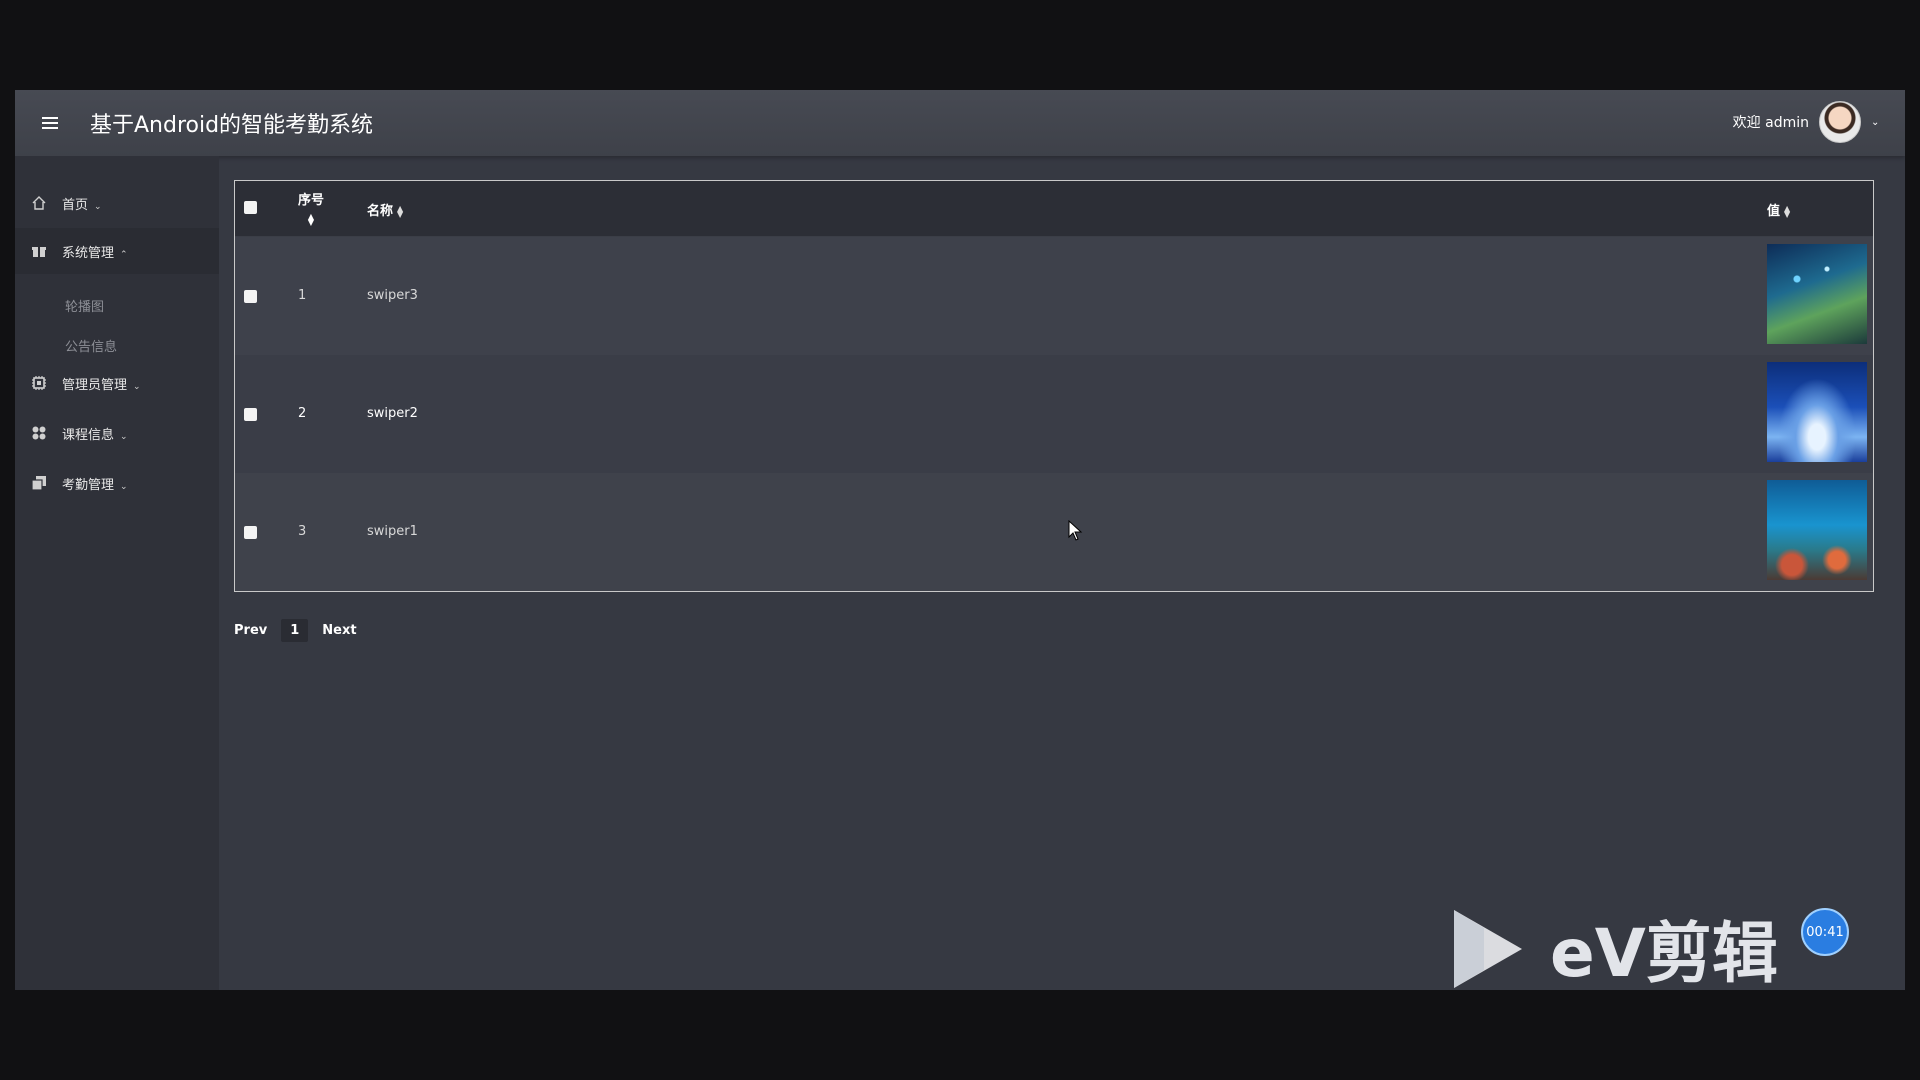  I want to click on row-name: swiper3, so click(392, 295).